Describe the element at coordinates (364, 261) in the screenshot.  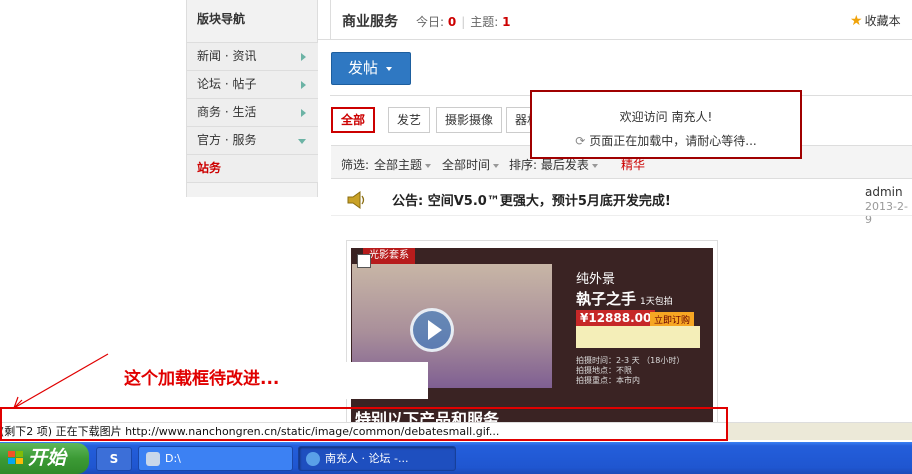
I see `select-checkbox` at that location.